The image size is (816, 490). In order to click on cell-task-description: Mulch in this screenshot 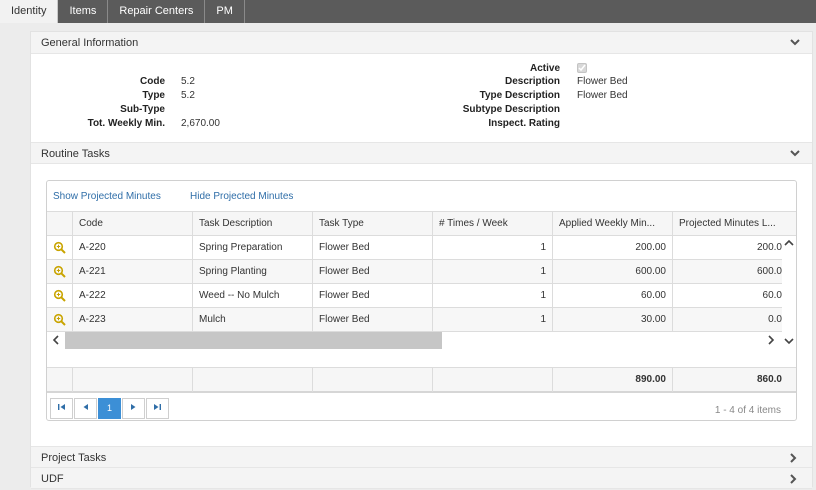, I will do `click(252, 319)`.